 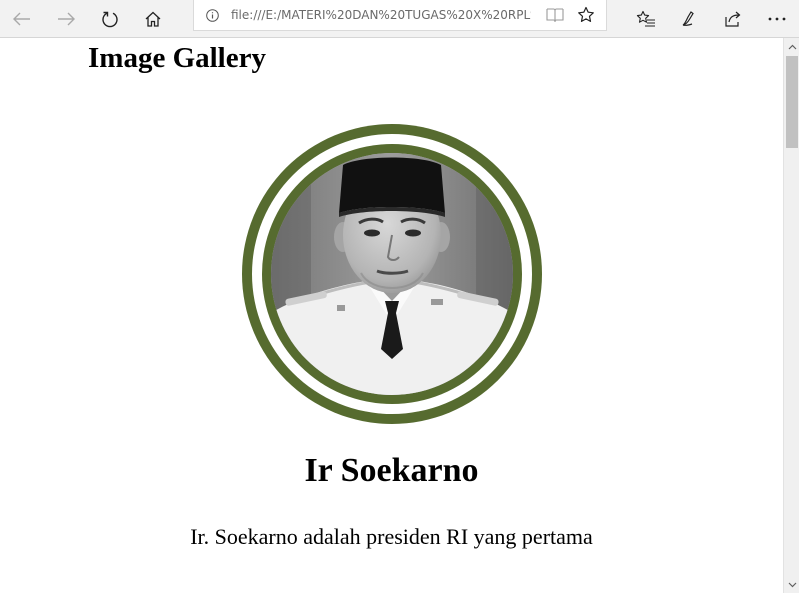 I want to click on notes-button, so click(x=689, y=19).